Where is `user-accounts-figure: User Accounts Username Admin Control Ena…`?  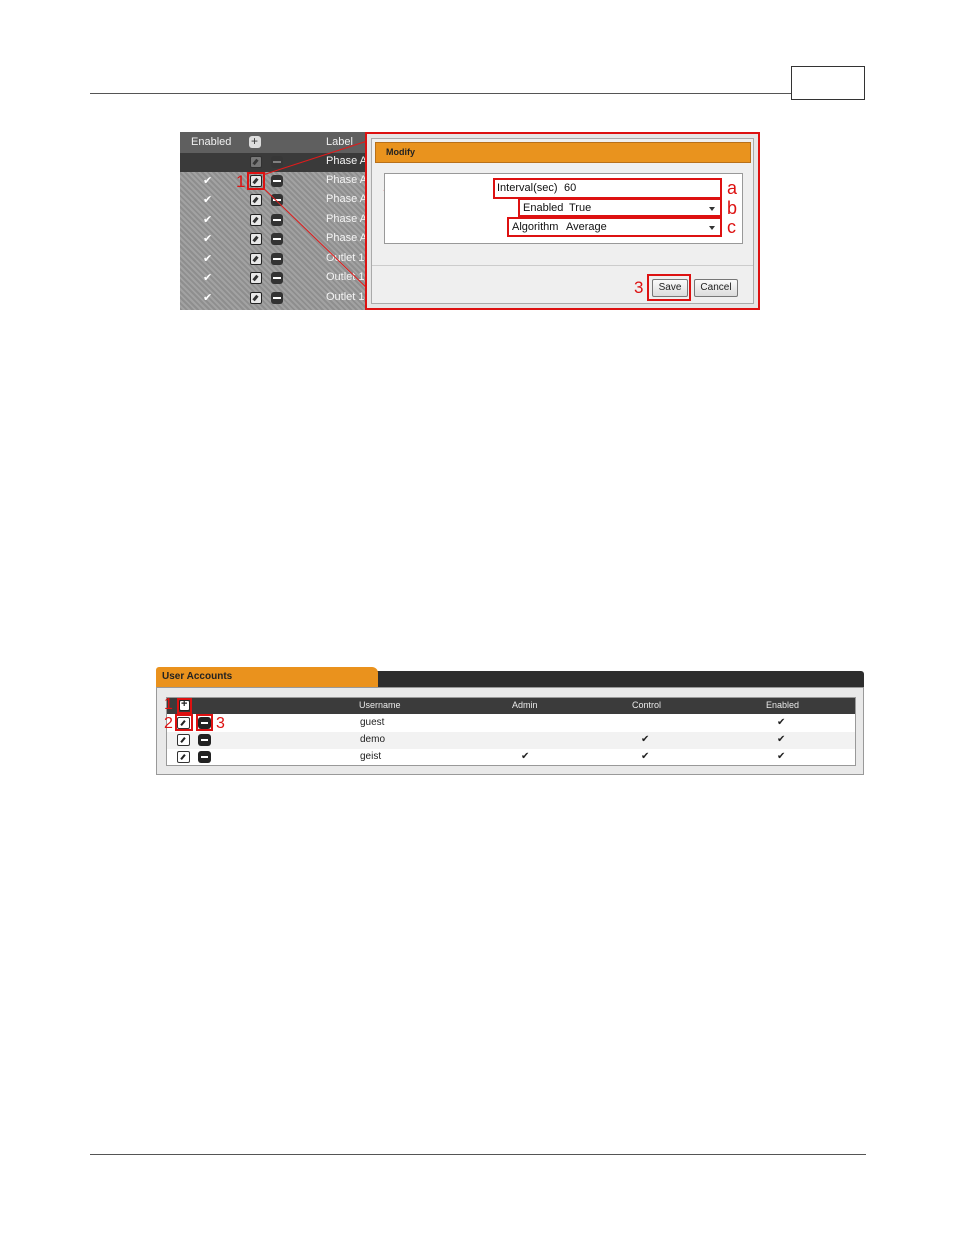
user-accounts-figure: User Accounts Username Admin Control Ena… is located at coordinates (510, 721).